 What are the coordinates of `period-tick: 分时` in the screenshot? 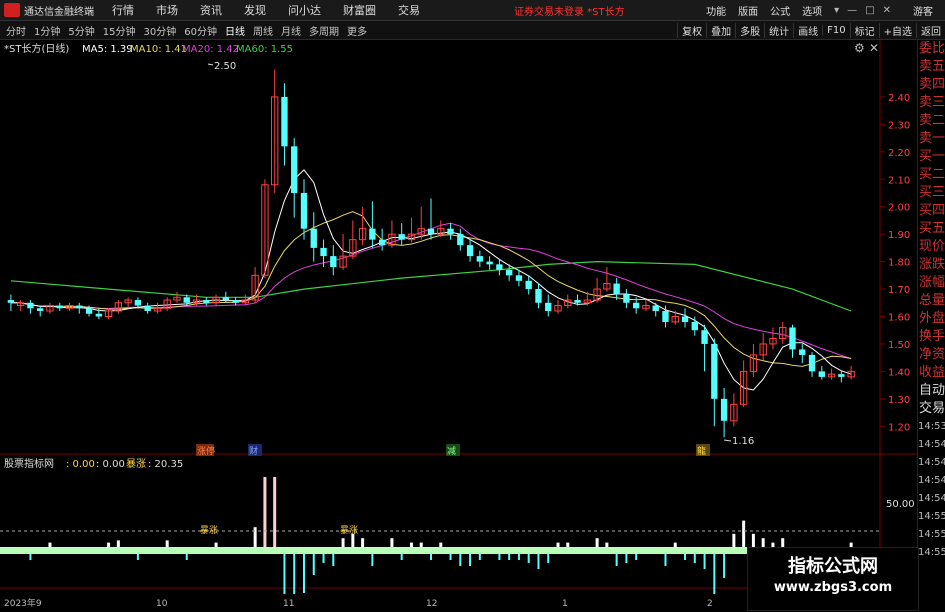 It's located at (16, 30).